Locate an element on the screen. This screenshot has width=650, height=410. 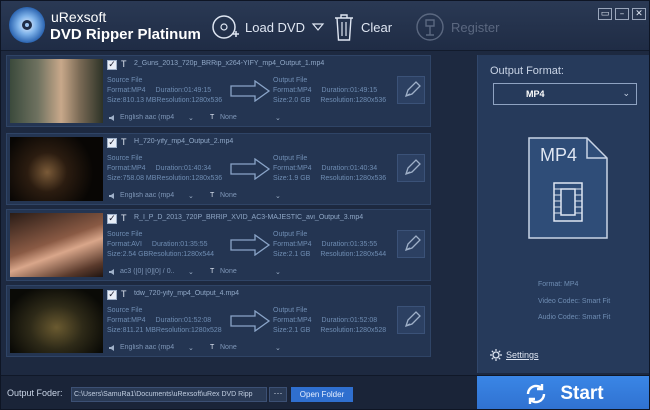
format-file-icon: MP4 is located at coordinates (568, 188).